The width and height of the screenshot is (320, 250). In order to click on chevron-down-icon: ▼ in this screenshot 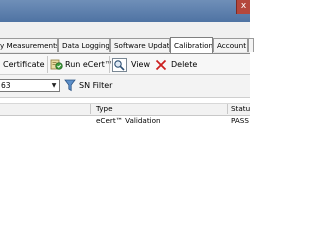, I will do `click(54, 85)`.